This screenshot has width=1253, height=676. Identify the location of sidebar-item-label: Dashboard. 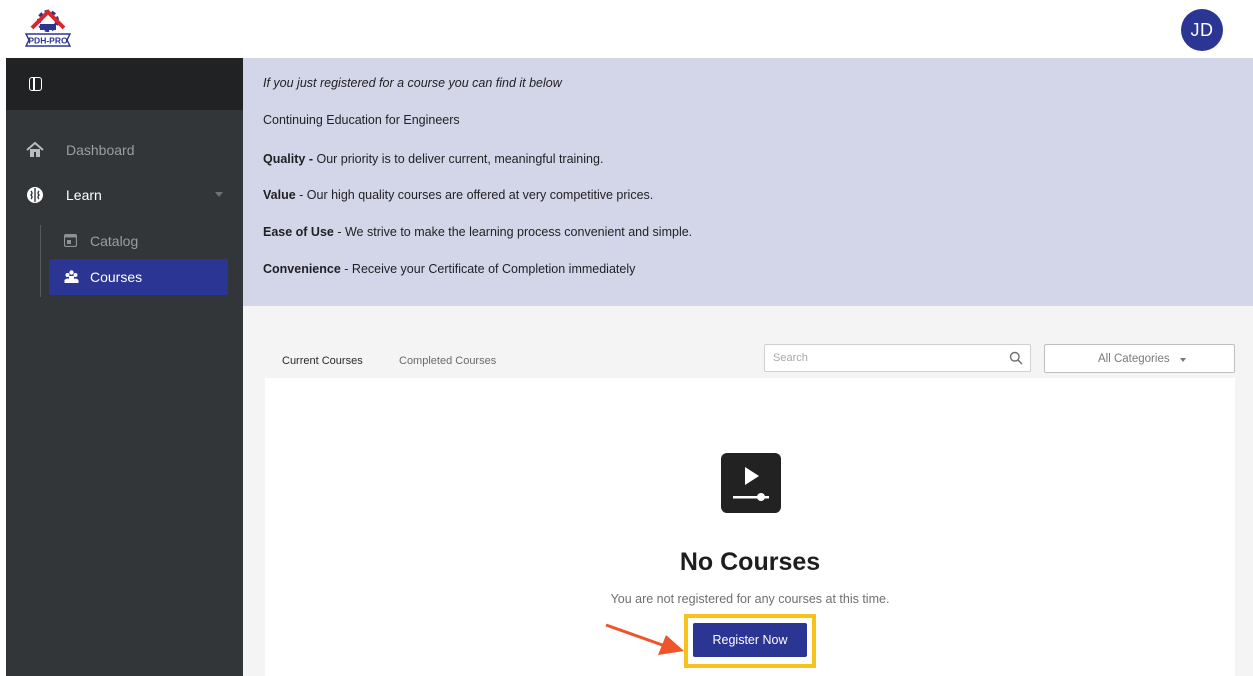
(100, 150).